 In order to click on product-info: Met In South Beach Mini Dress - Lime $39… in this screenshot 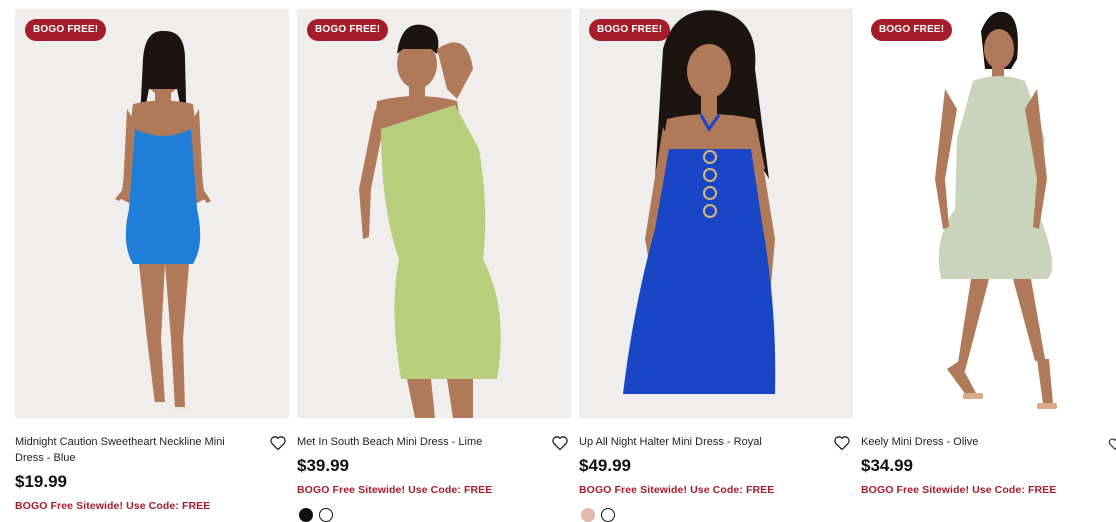, I will do `click(434, 457)`.